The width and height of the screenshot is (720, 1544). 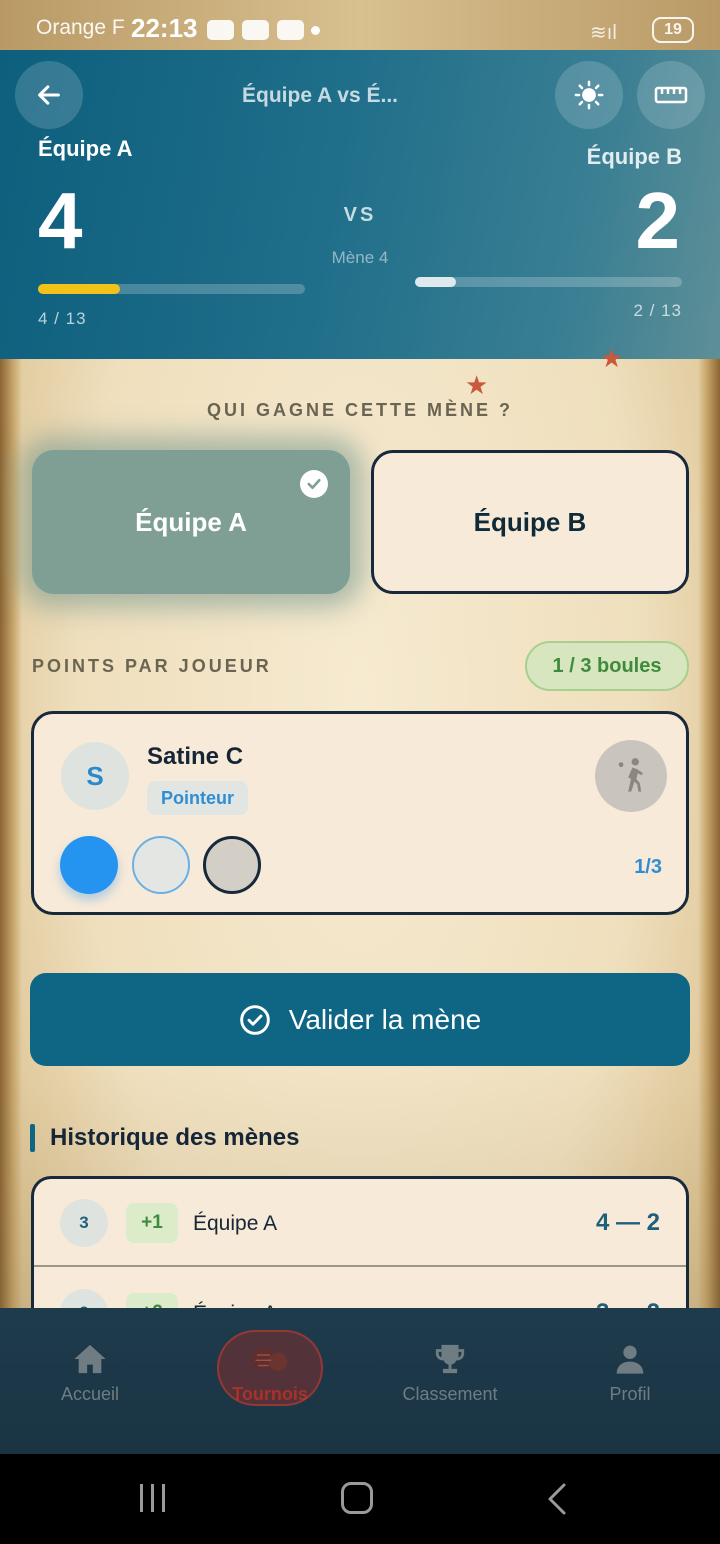 I want to click on team-a-progress-bar, so click(x=171, y=289).